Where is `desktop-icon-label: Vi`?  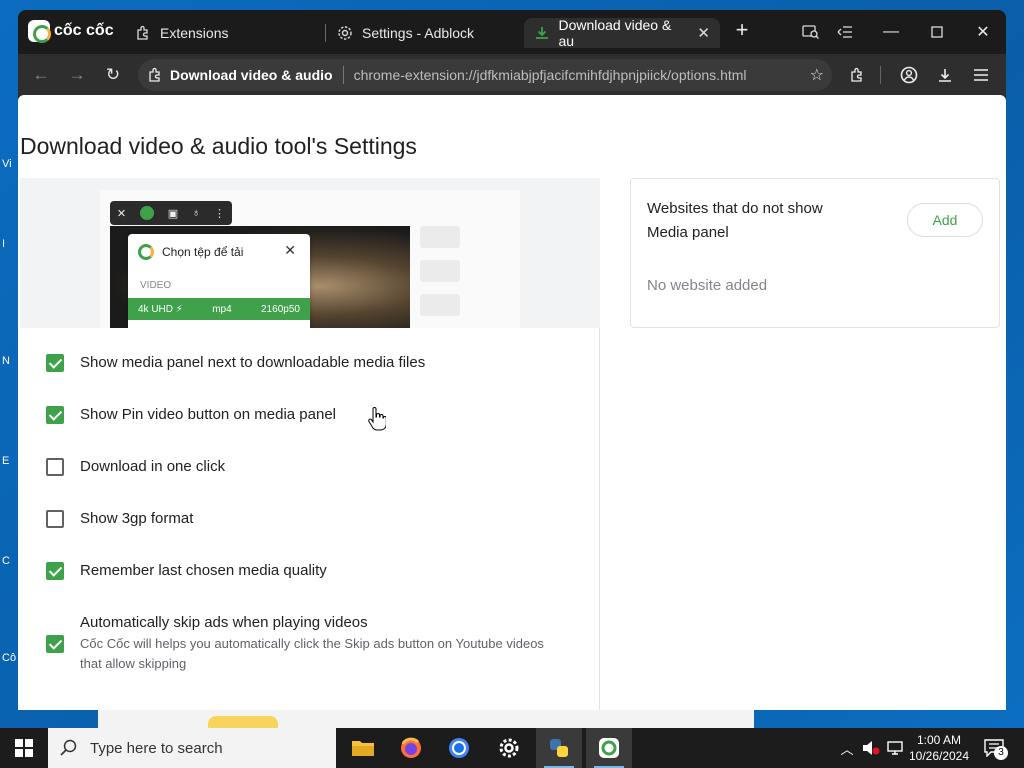
desktop-icon-label: Vi is located at coordinates (7, 164).